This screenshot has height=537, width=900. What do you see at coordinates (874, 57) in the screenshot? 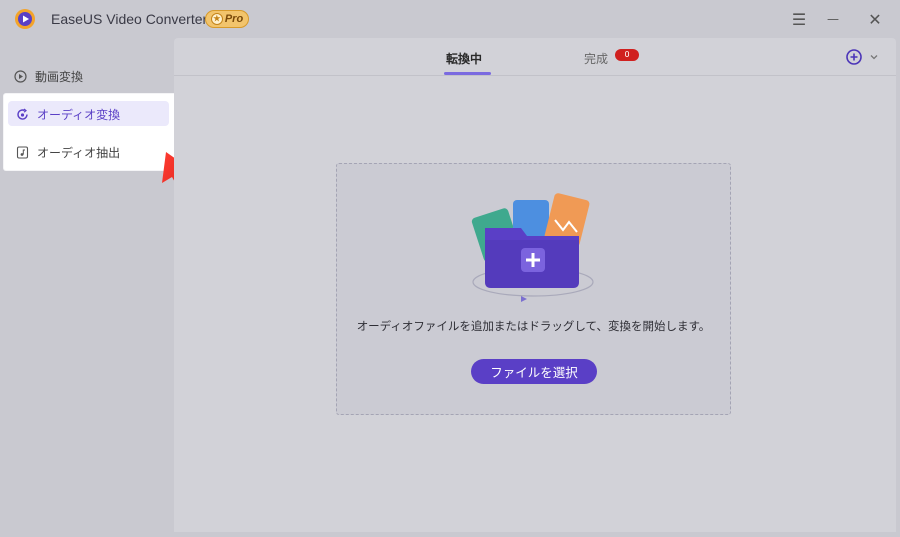
I see `chevron-down-icon` at bounding box center [874, 57].